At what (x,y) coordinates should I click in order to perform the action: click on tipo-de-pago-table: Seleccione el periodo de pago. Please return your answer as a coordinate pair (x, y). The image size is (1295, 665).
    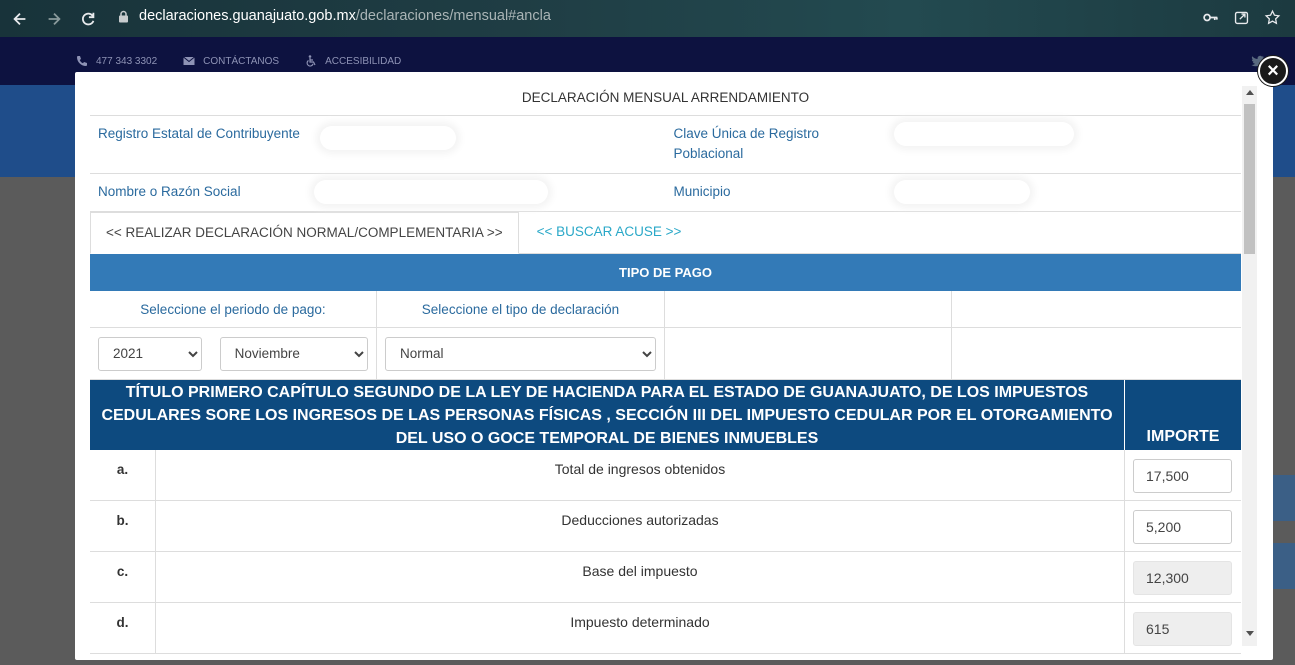
    Looking at the image, I should click on (665, 335).